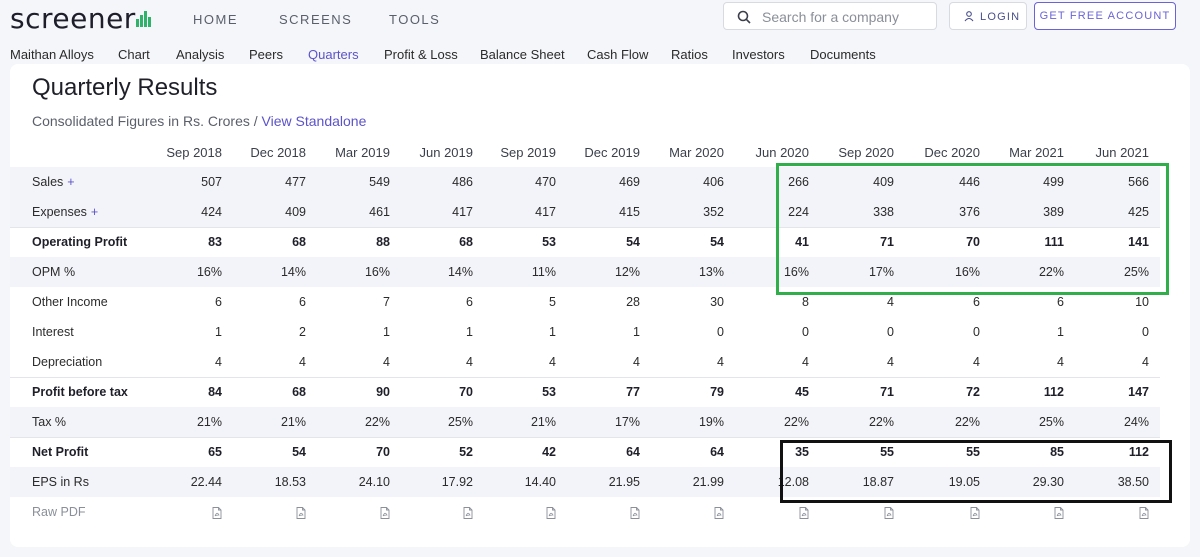  Describe the element at coordinates (421, 54) in the screenshot. I see `subnav-profit-loss: Profit & Loss` at that location.